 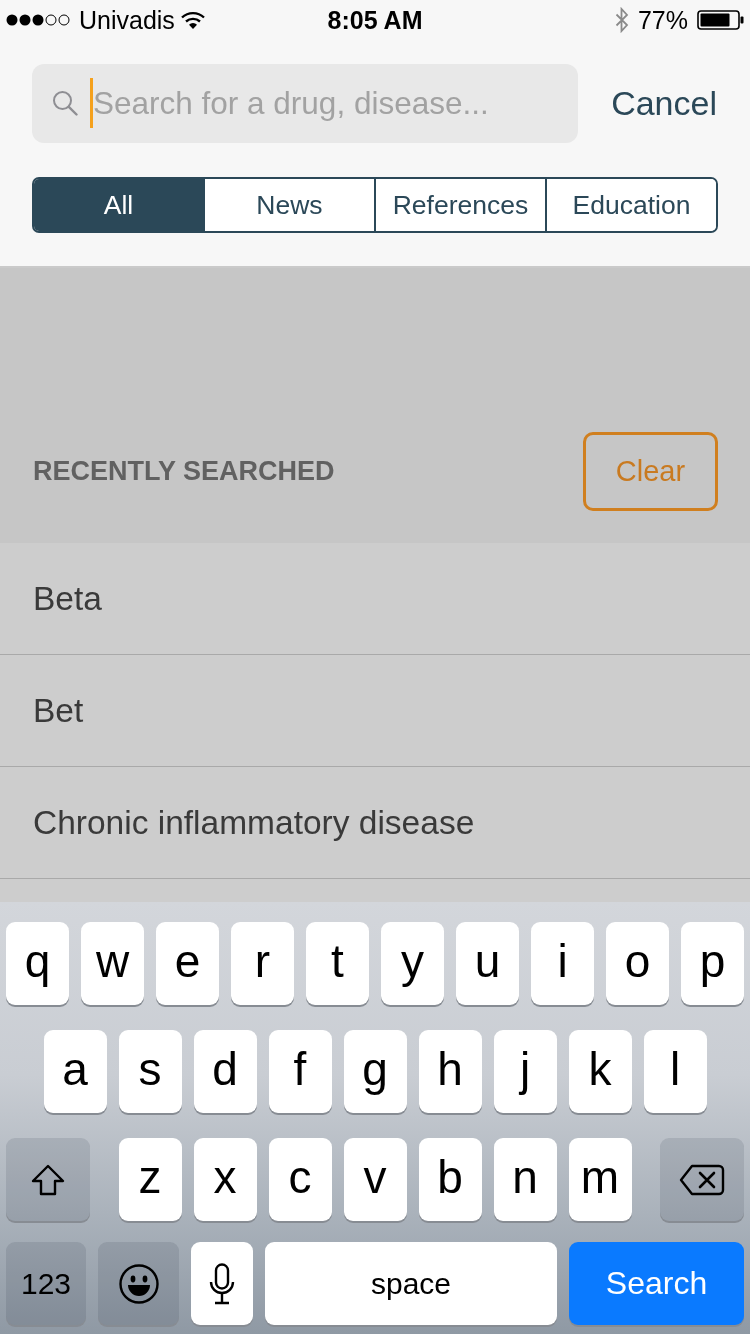 I want to click on smiley-icon, so click(x=138, y=1283).